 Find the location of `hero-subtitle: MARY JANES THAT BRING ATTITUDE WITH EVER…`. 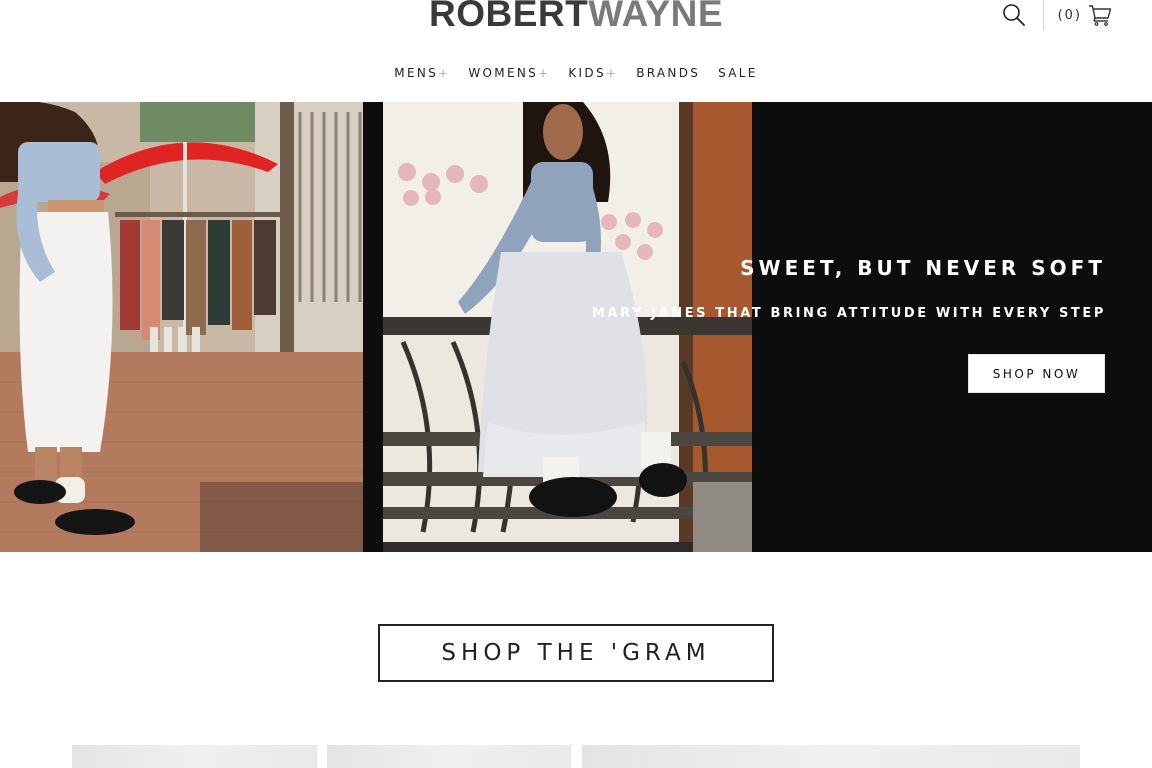

hero-subtitle: MARY JANES THAT BRING ATTITUDE WITH EVER… is located at coordinates (848, 313).